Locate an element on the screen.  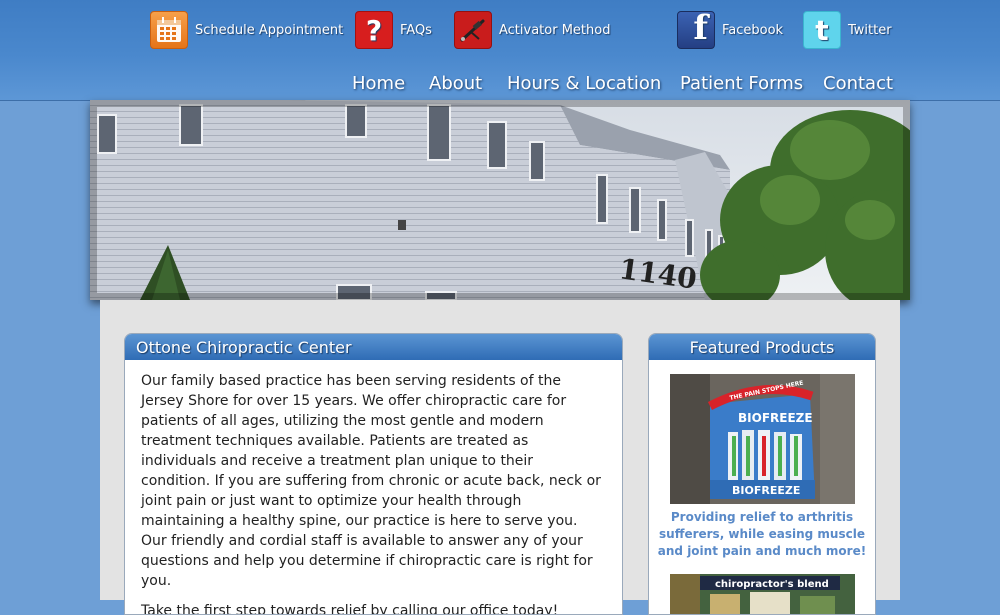
nav-contact: Contact is located at coordinates (858, 85).